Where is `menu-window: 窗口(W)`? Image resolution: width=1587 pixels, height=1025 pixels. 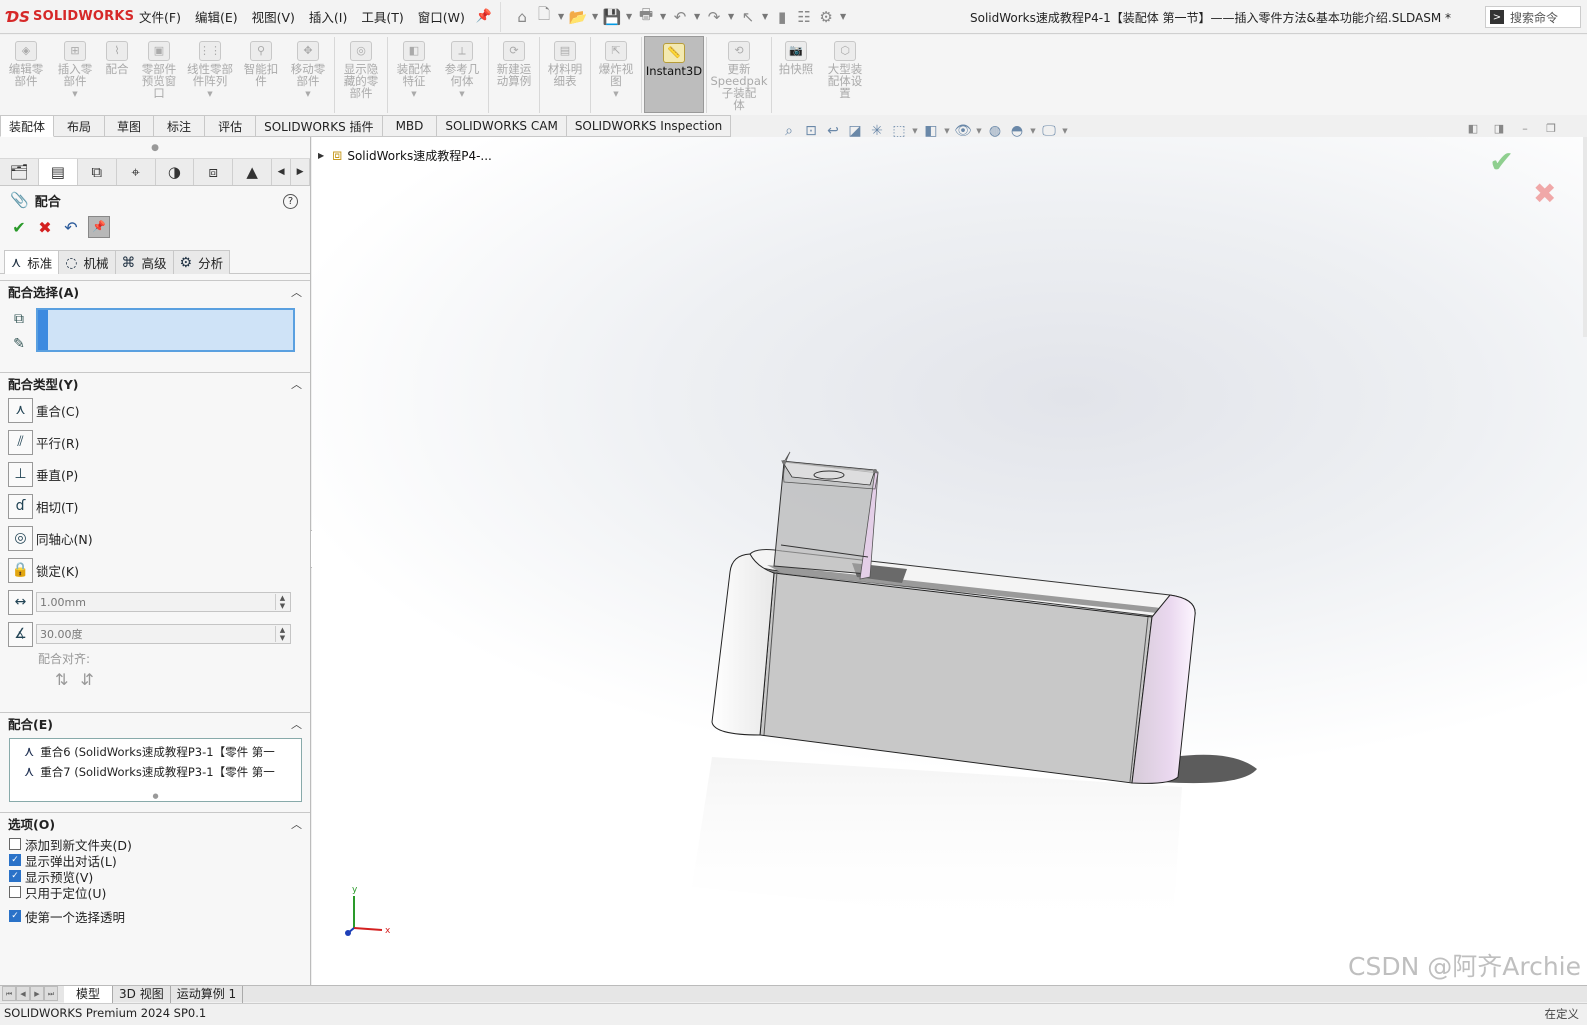 menu-window: 窗口(W) is located at coordinates (441, 16).